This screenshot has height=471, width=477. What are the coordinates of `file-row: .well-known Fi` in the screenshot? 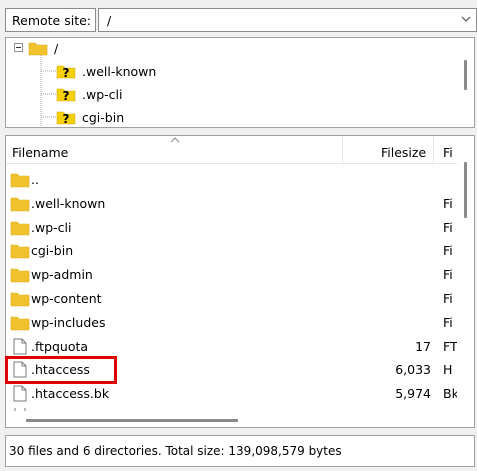 It's located at (232, 203).